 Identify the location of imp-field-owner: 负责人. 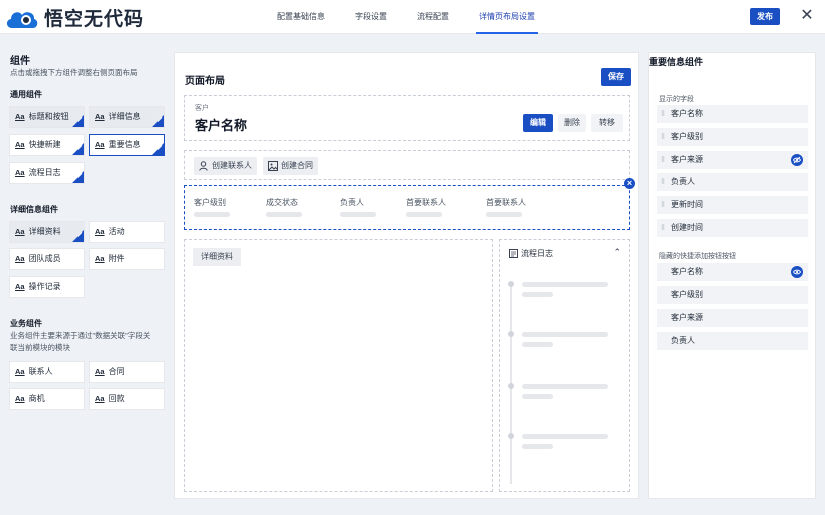
(352, 202).